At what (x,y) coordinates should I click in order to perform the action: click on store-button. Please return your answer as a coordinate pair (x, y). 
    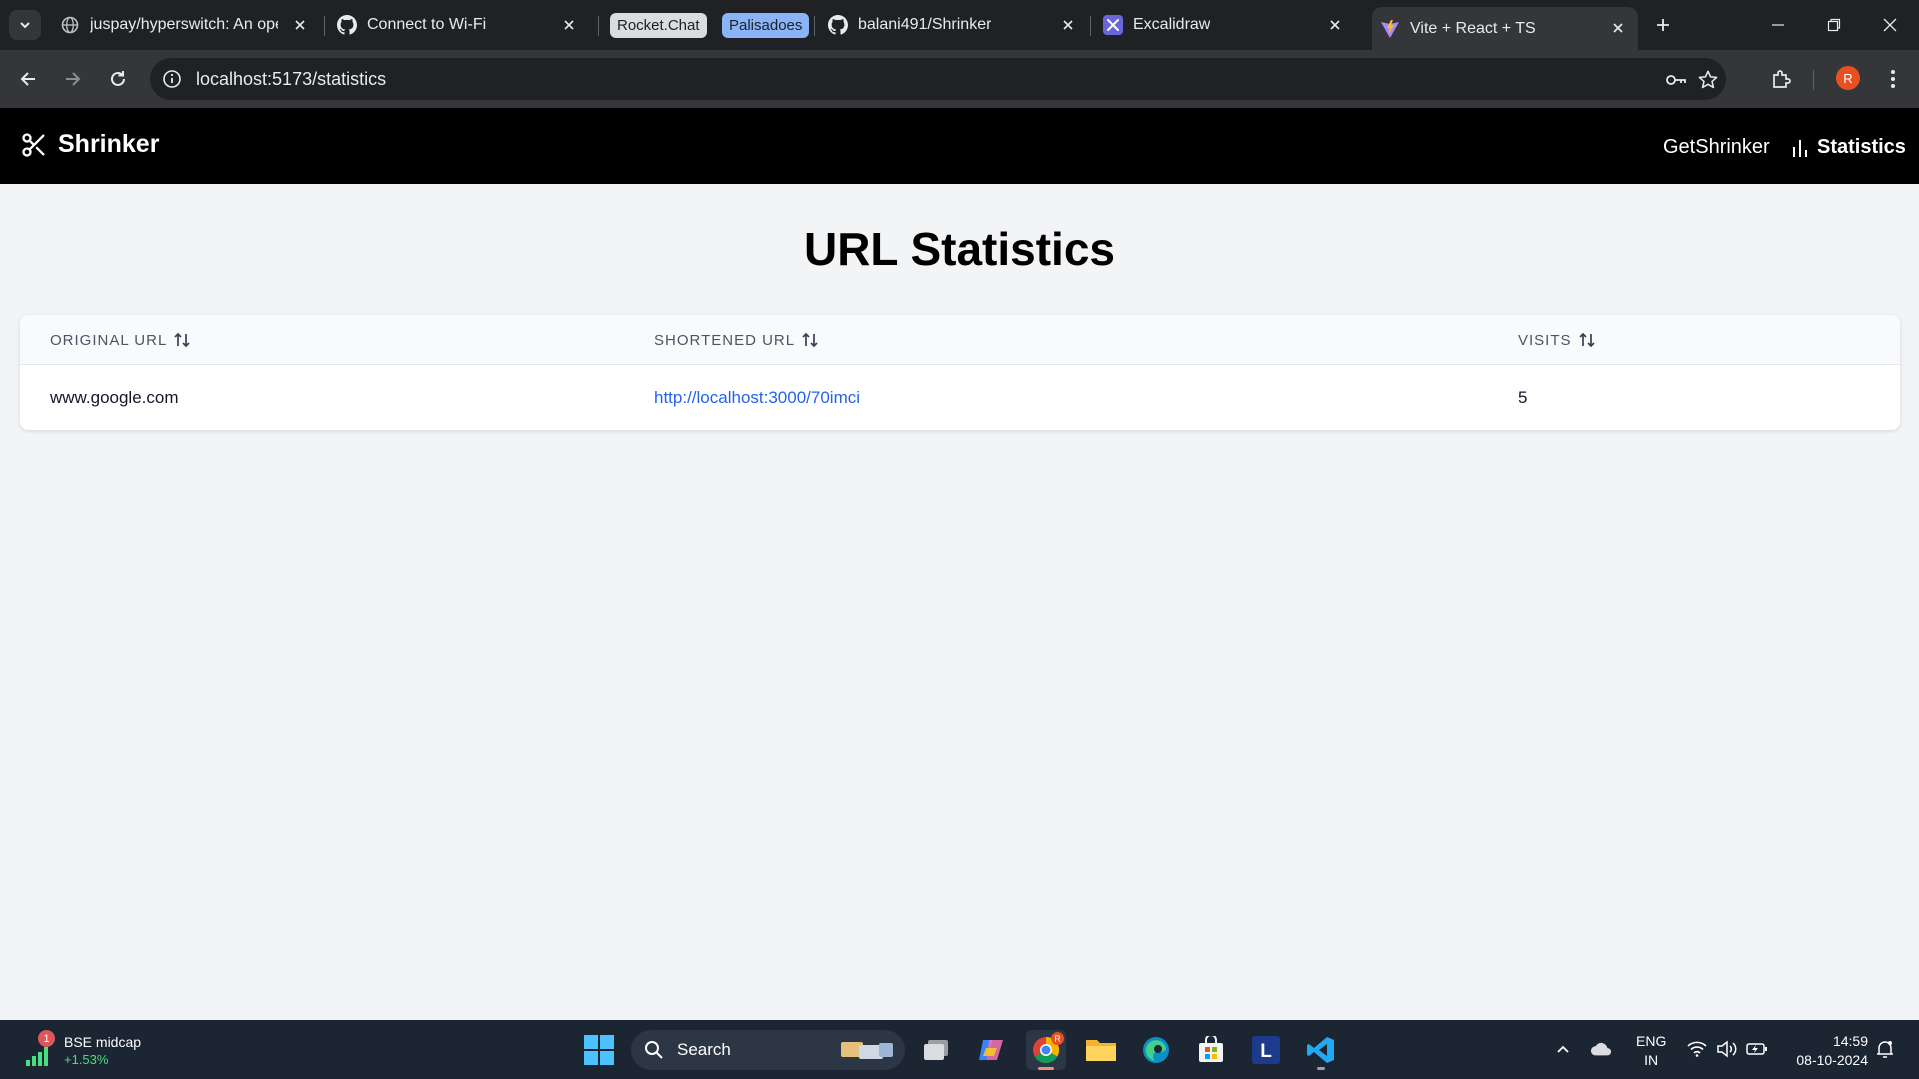
    Looking at the image, I should click on (1211, 1050).